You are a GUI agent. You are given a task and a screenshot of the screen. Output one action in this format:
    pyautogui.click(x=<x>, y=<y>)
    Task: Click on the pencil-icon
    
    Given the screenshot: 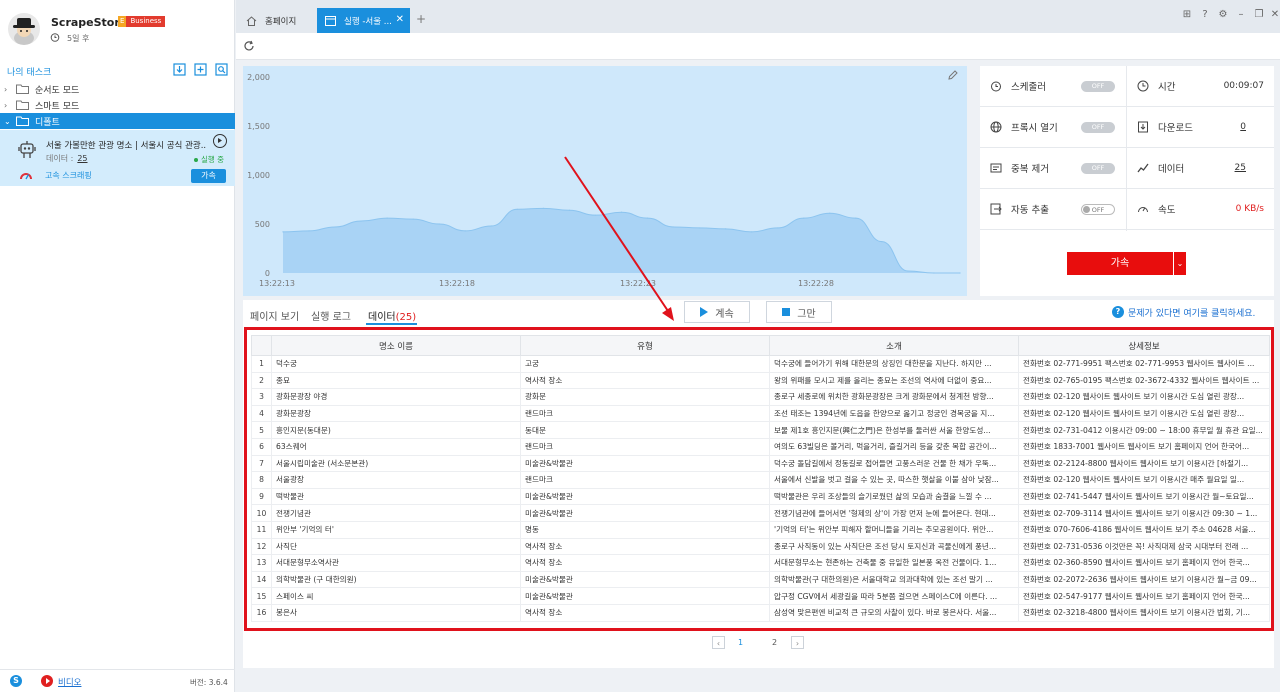 What is the action you would take?
    pyautogui.click(x=953, y=75)
    